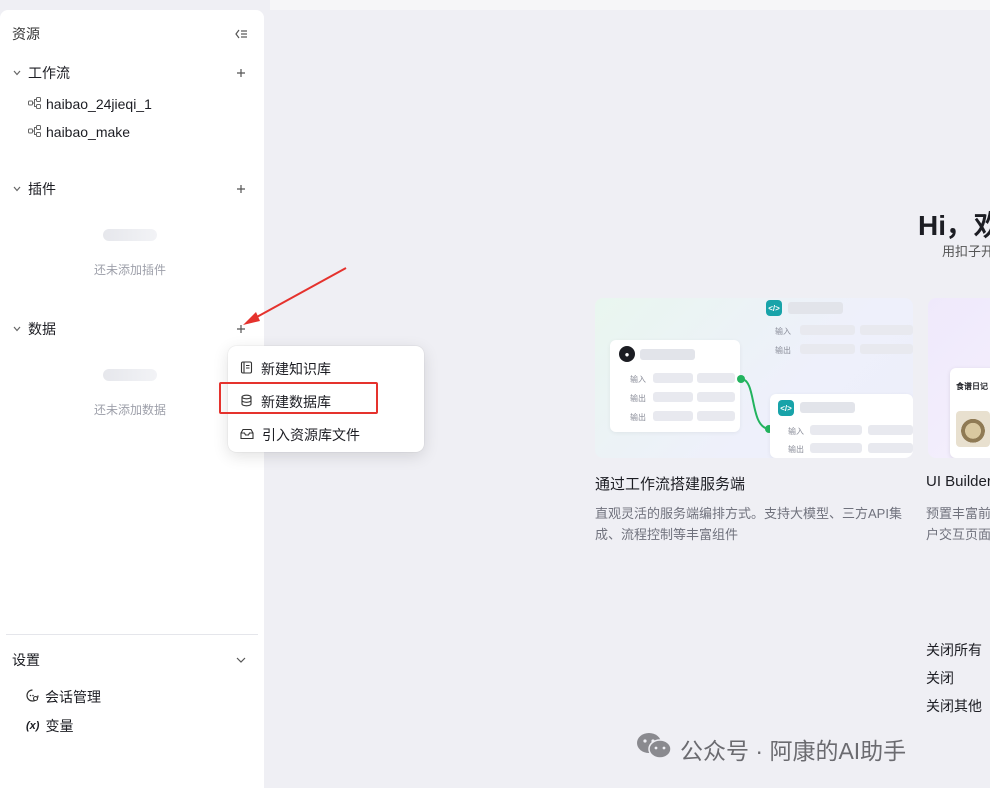  I want to click on workflow-card-desc: 直观灵活的服务端编排方式。支持大模型、三方API集成、流程控制等丰富组件, so click(748, 524).